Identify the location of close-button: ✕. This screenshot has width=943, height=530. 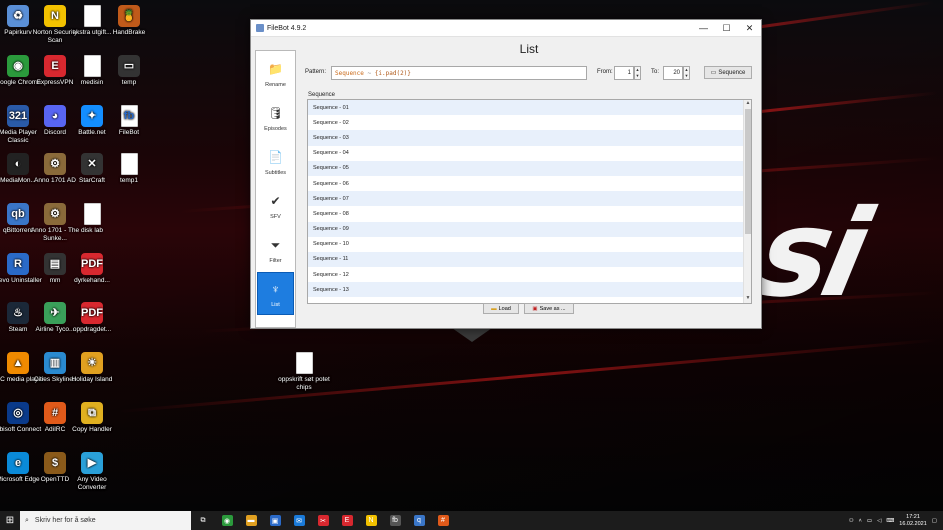
(749, 28).